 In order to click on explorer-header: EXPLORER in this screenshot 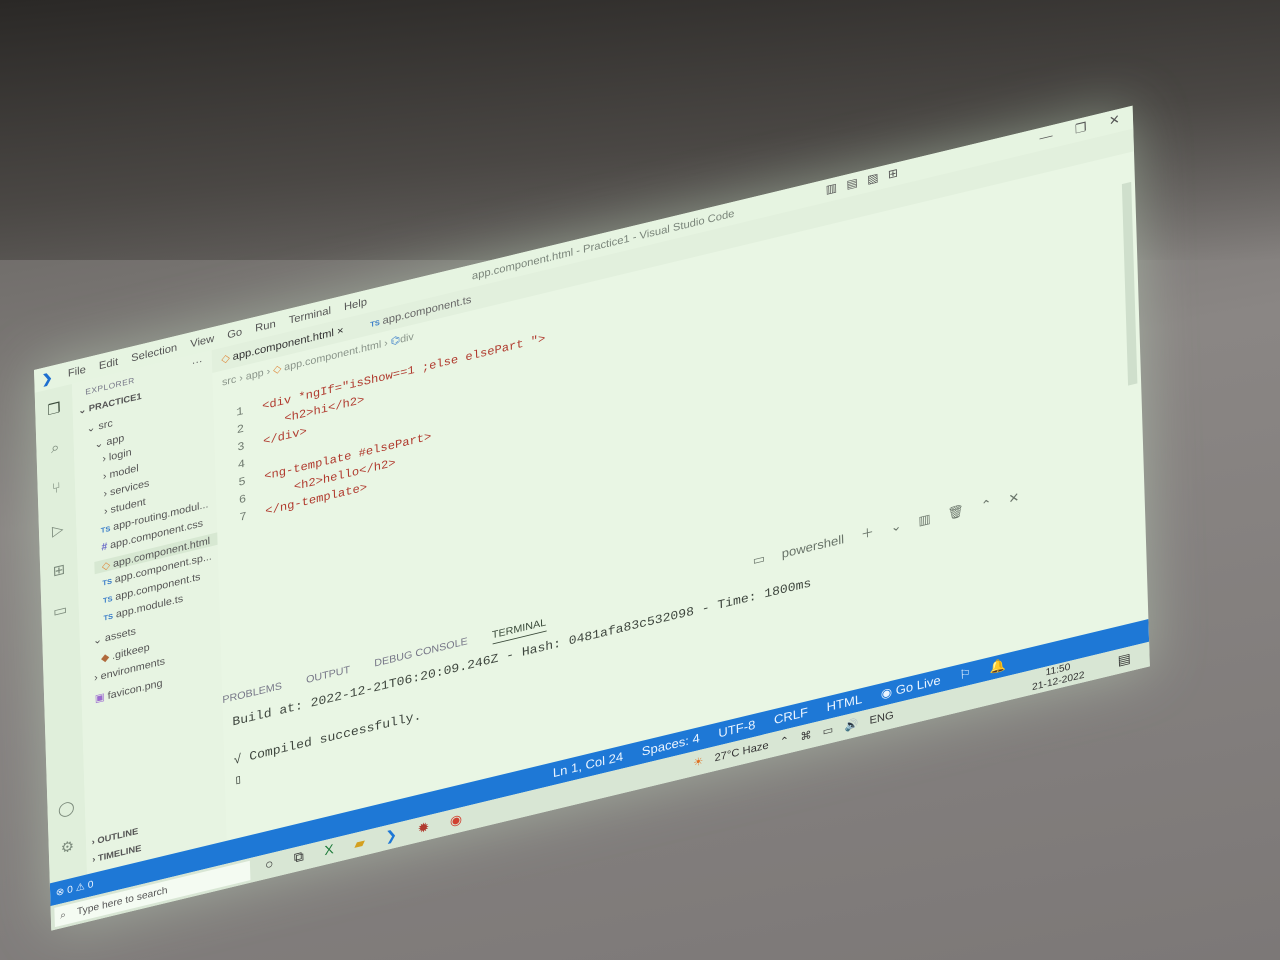, I will do `click(110, 386)`.